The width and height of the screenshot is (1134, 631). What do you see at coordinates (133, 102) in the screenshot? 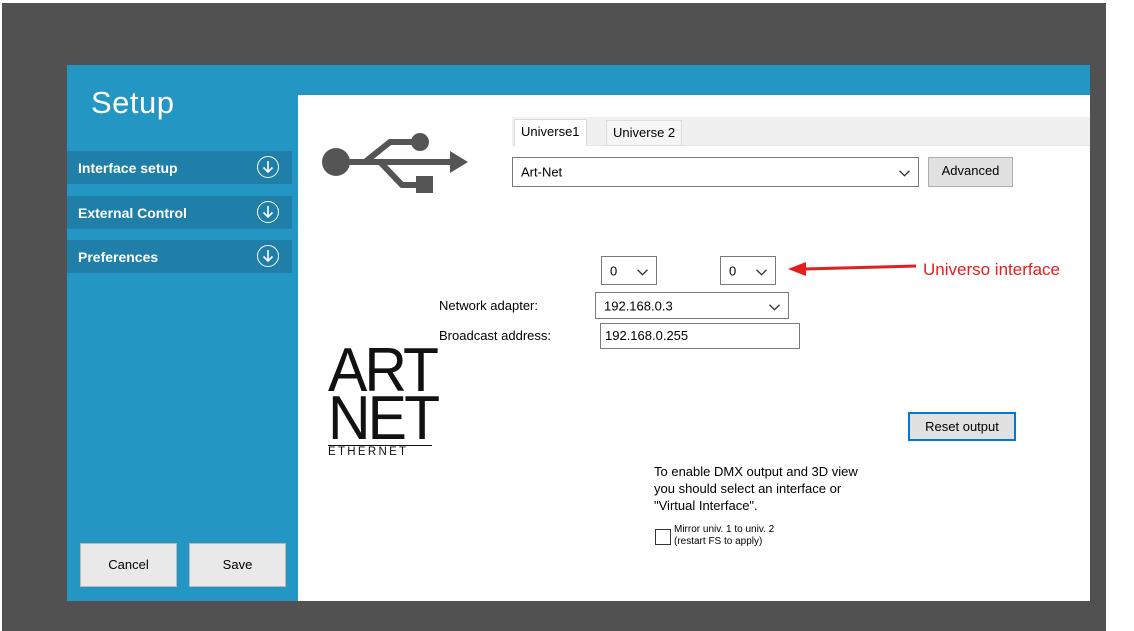
I see `setup-title: Setup` at bounding box center [133, 102].